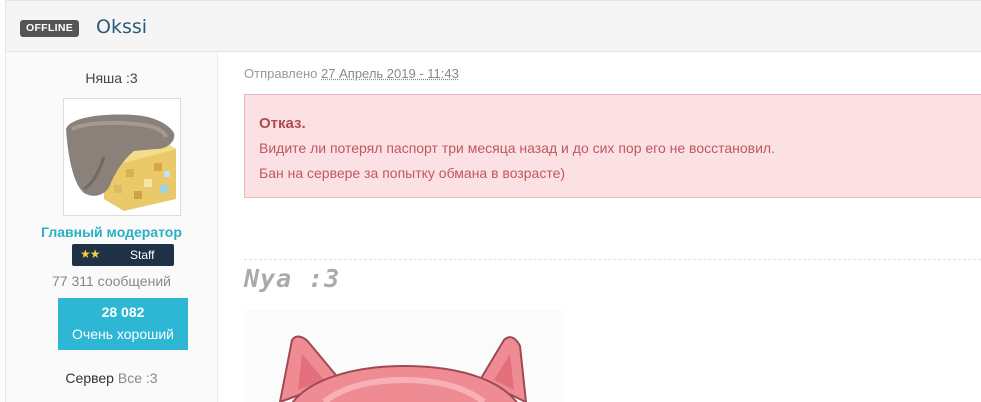 Image resolution: width=981 pixels, height=402 pixels. I want to click on server-label: Сервер, so click(89, 378).